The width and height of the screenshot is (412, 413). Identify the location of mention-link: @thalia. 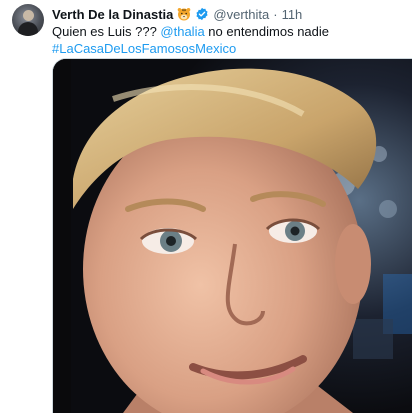
(182, 31).